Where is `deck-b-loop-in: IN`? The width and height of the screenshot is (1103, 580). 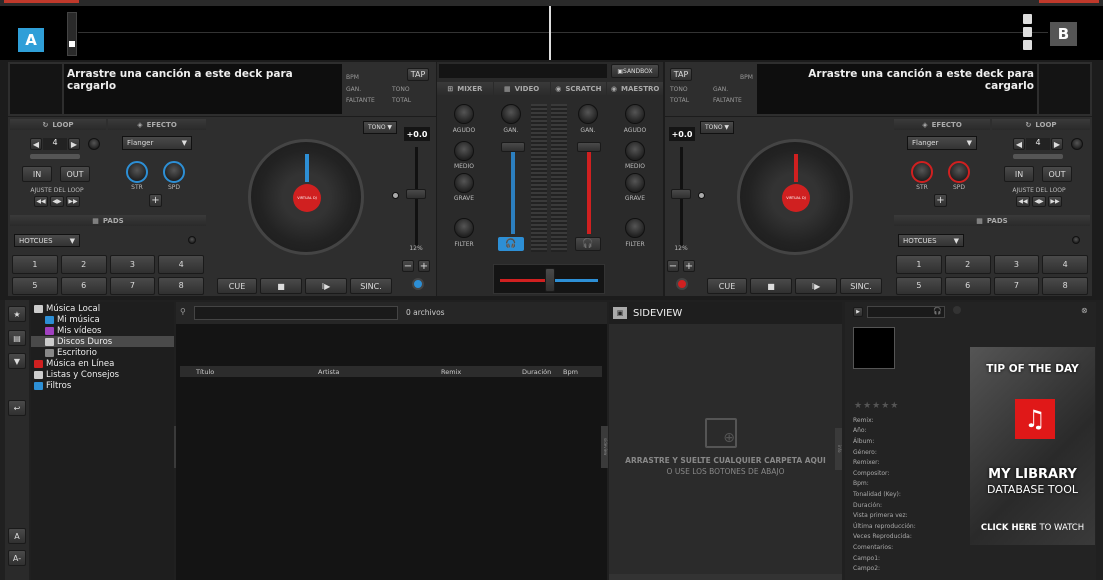
deck-b-loop-in: IN is located at coordinates (1019, 174).